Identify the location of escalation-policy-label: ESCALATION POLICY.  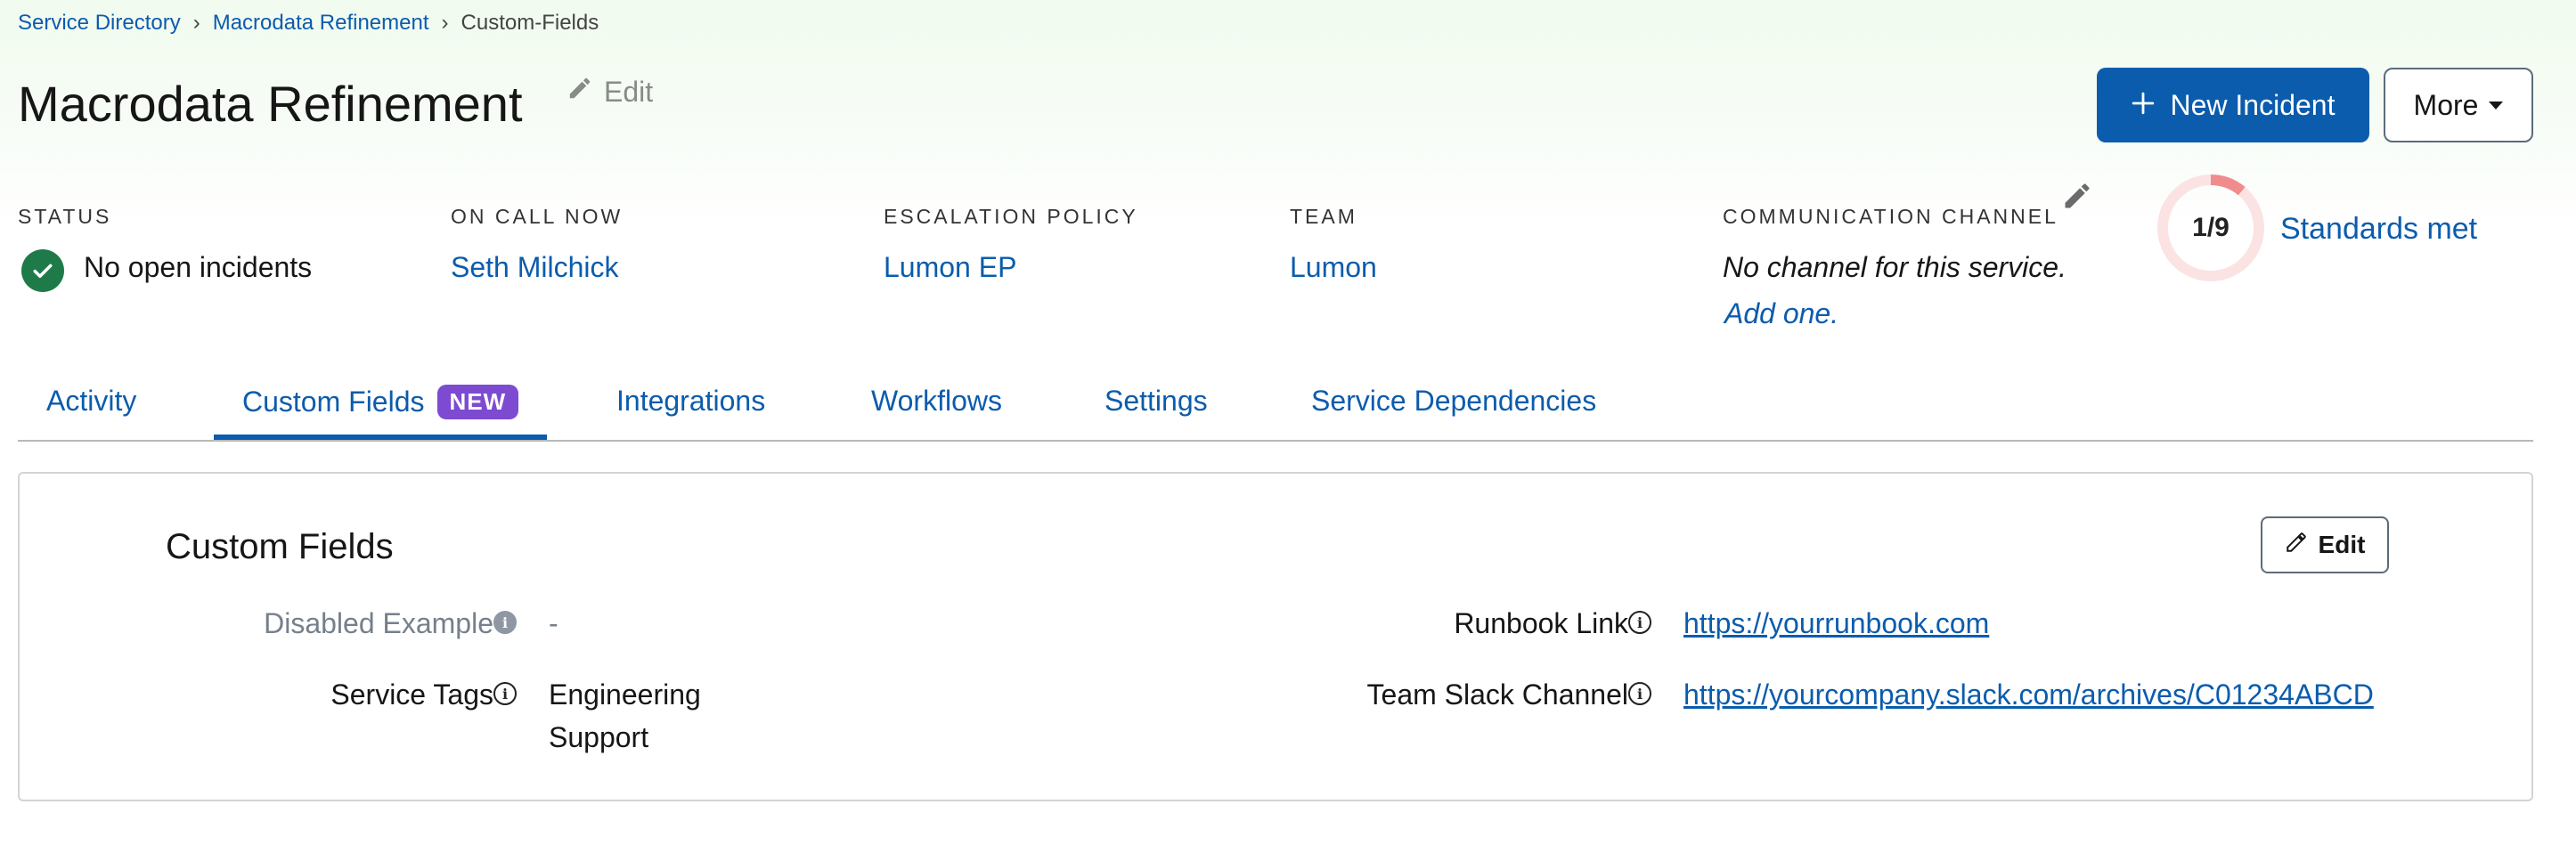
(1011, 216).